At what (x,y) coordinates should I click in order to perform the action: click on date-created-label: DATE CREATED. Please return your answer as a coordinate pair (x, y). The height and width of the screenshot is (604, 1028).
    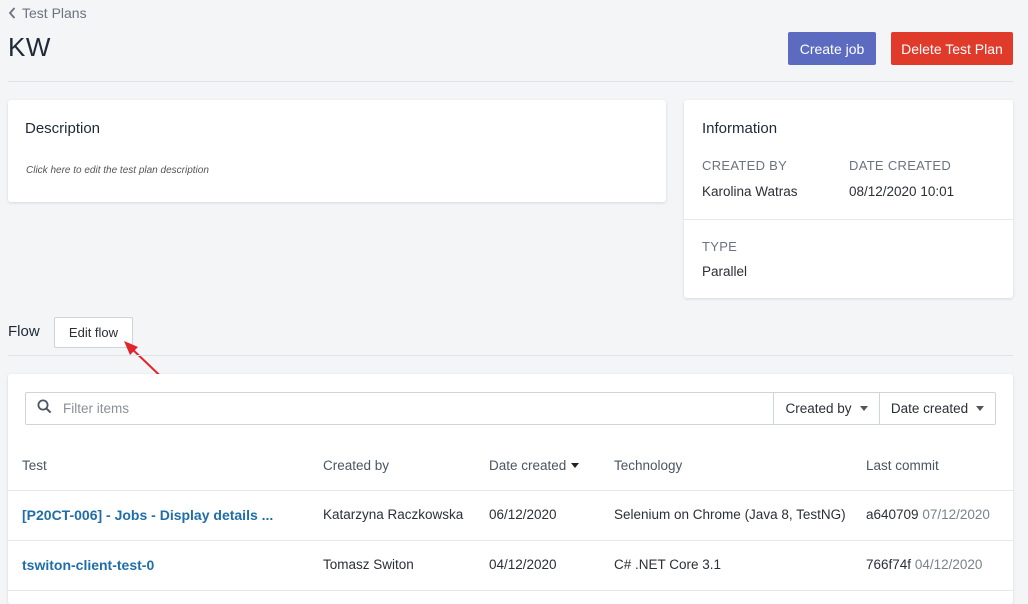
    Looking at the image, I should click on (900, 165).